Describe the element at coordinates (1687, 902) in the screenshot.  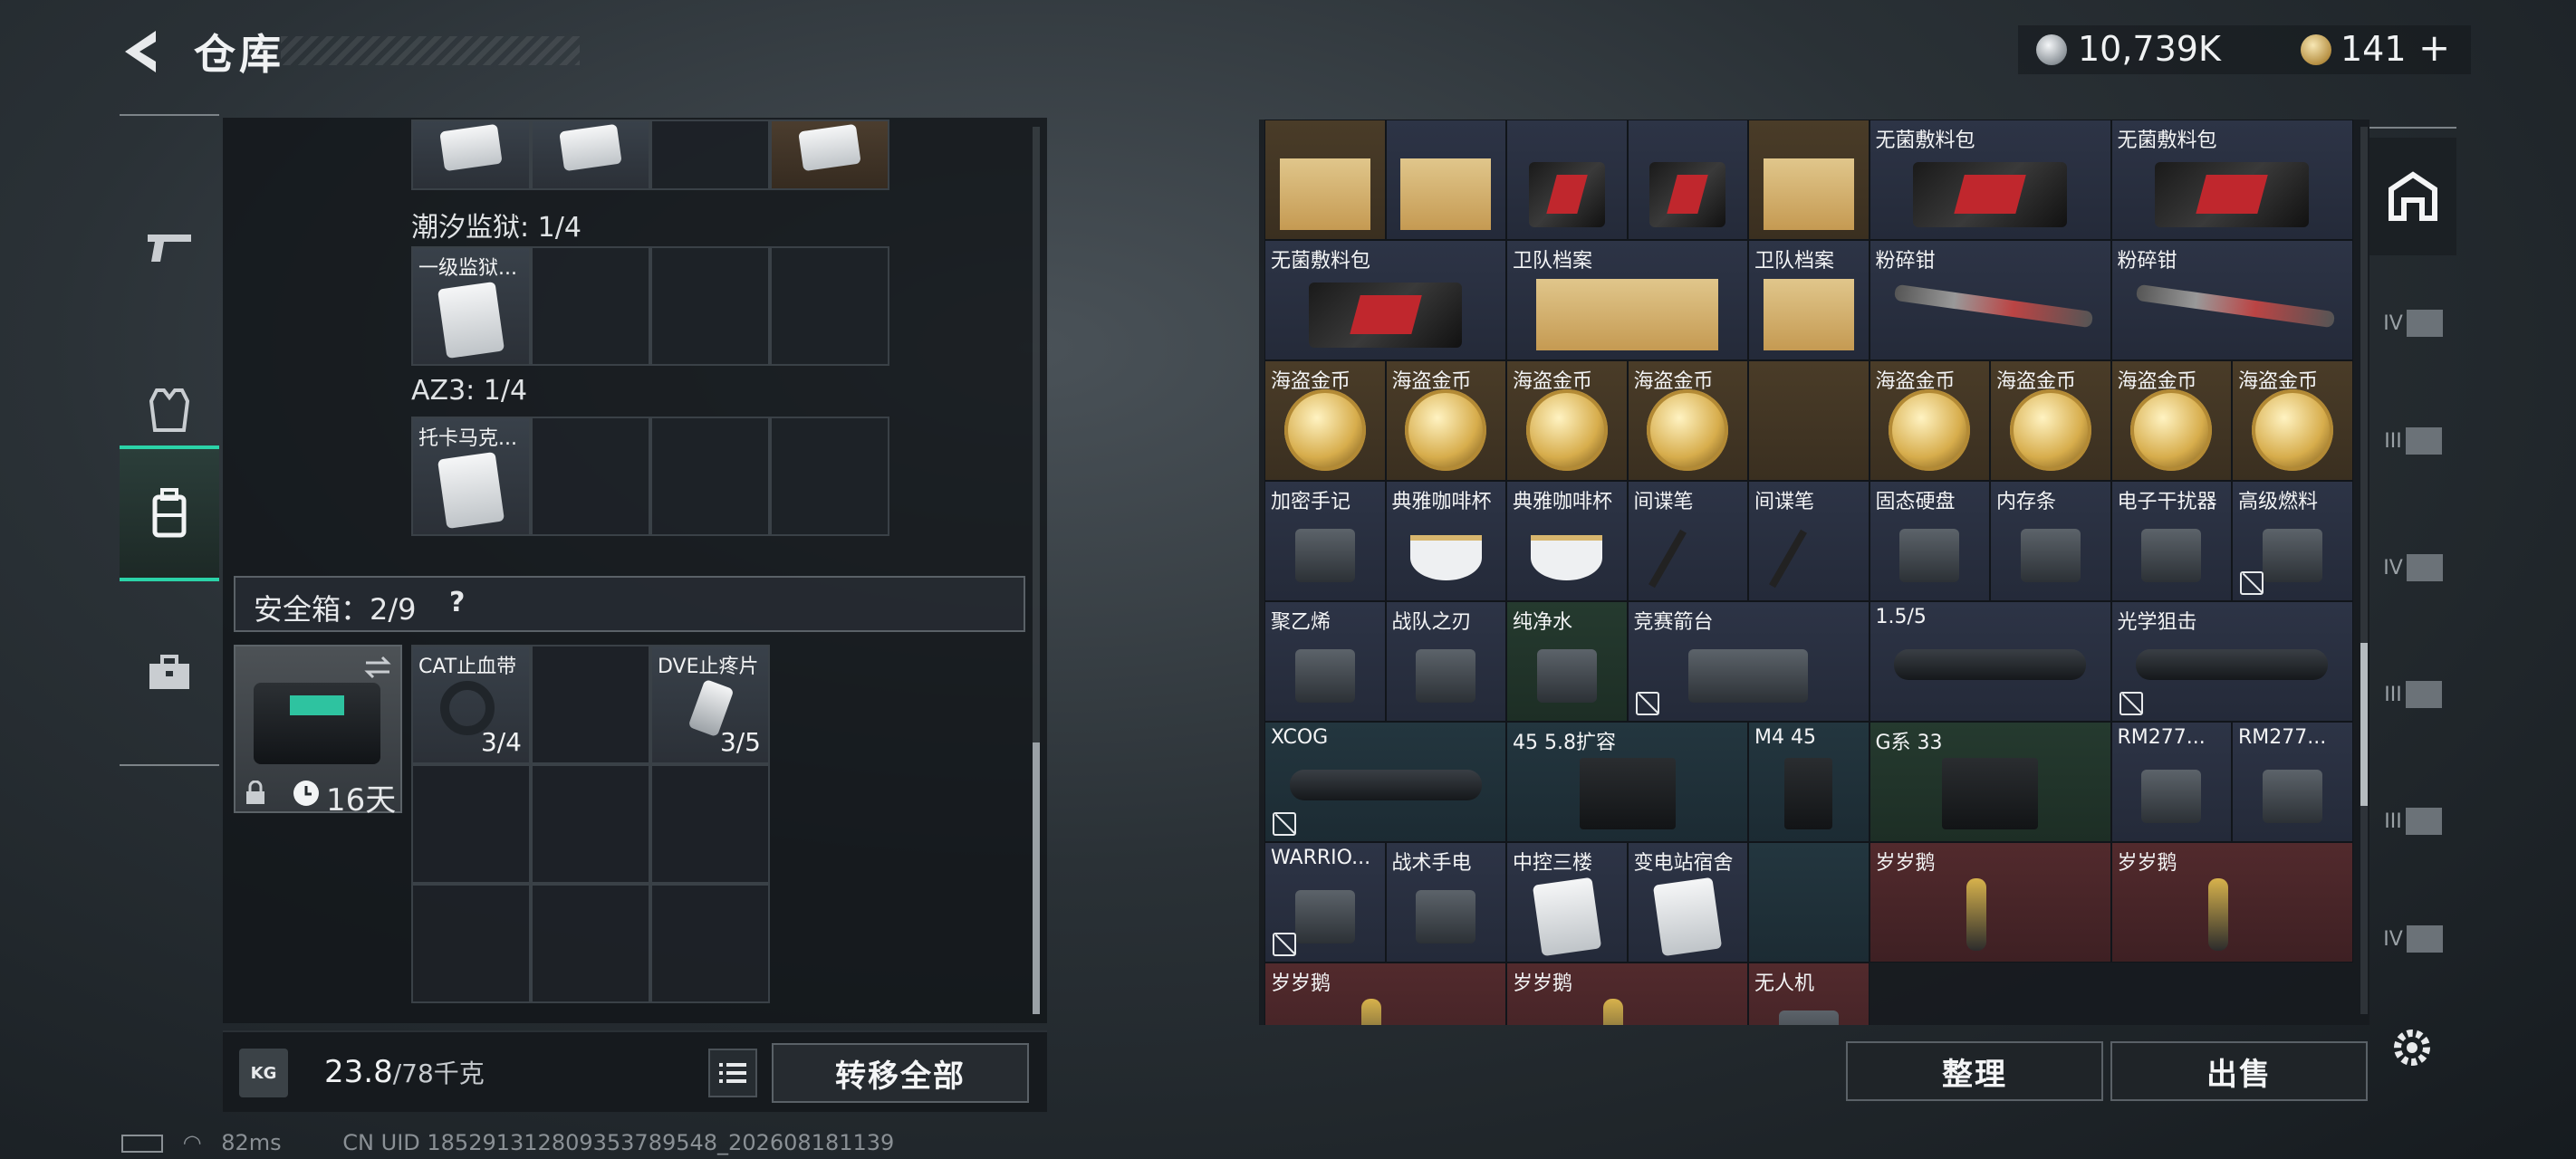
I see `inventory-item: 变电站宿舍` at that location.